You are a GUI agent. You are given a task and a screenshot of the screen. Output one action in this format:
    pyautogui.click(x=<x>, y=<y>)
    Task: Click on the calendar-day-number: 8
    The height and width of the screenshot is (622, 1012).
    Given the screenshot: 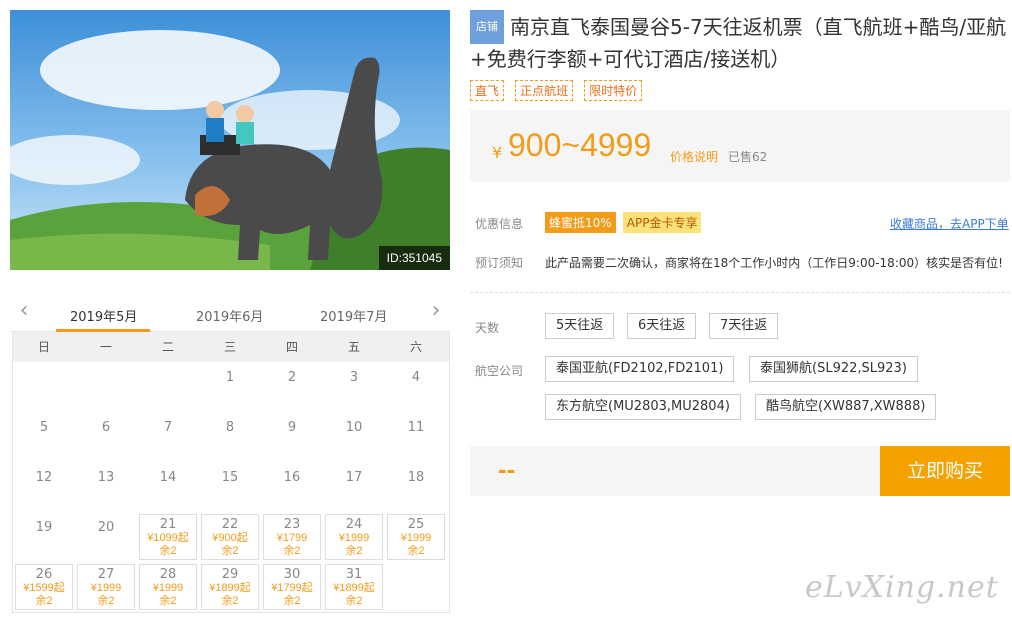 What is the action you would take?
    pyautogui.click(x=230, y=427)
    